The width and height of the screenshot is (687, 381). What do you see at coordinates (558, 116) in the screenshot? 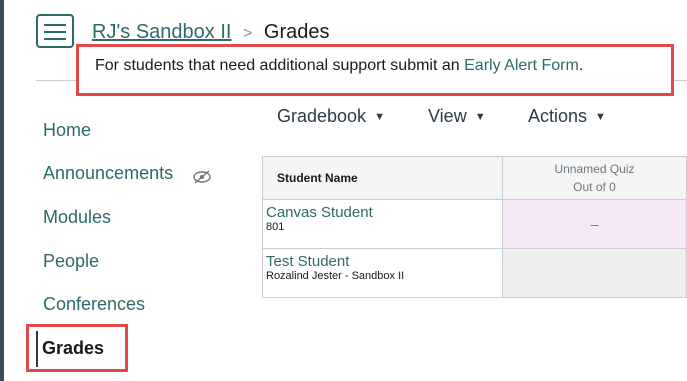
I see `actions-menu-label: Actions` at bounding box center [558, 116].